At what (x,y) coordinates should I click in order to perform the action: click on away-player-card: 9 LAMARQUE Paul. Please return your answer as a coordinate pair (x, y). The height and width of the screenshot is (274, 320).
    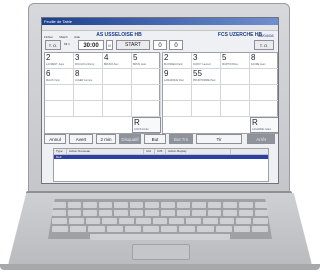
    Looking at the image, I should click on (177, 77).